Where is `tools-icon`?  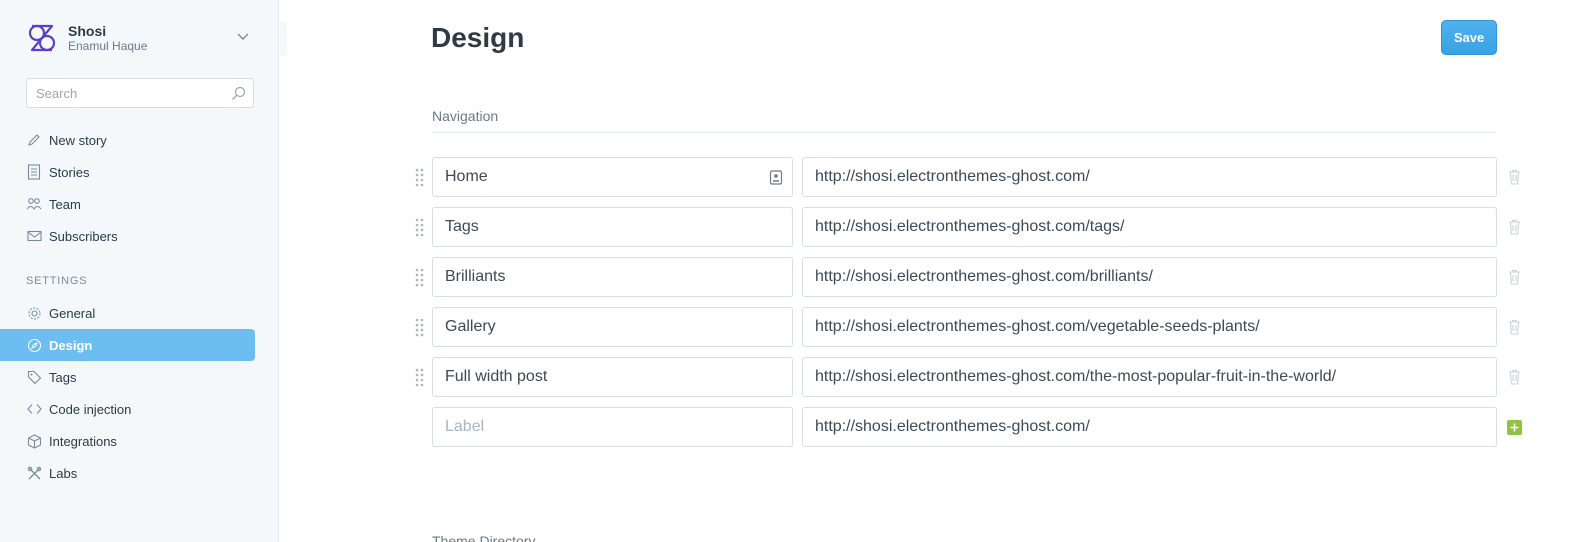
tools-icon is located at coordinates (34, 473).